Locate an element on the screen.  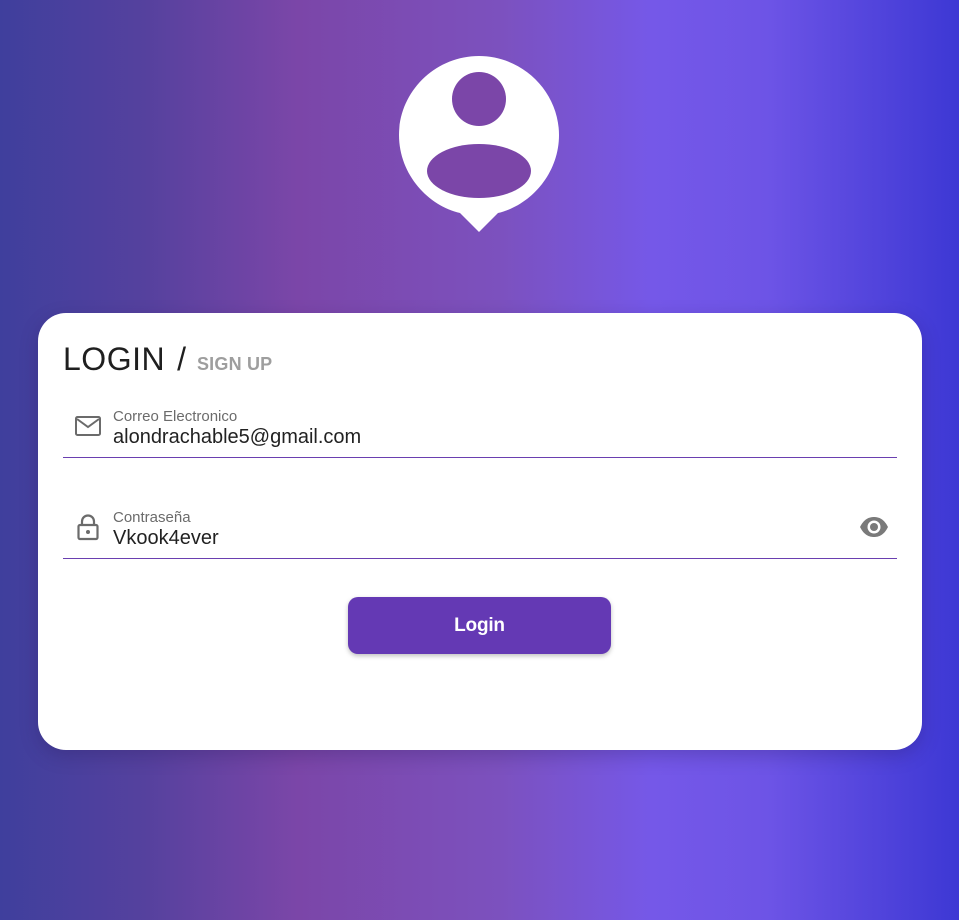
user-location-pin-icon is located at coordinates (479, 144).